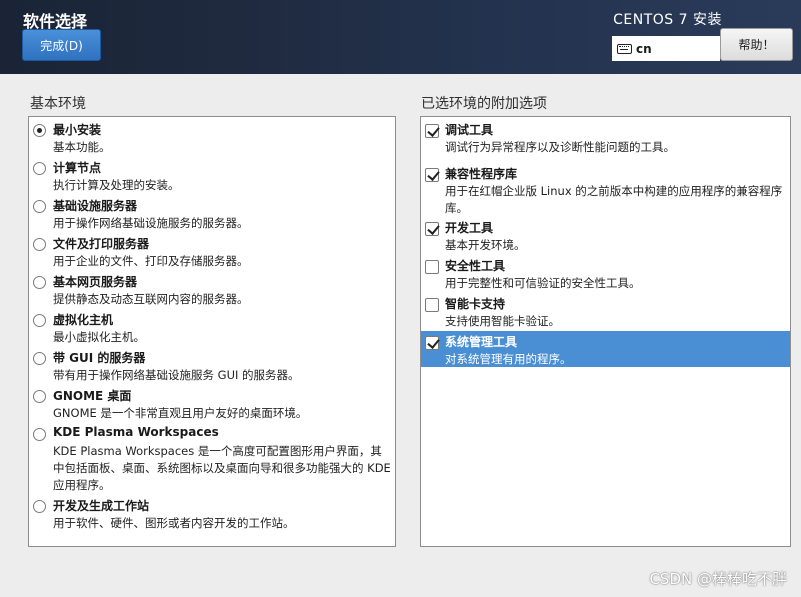 The image size is (801, 597). I want to click on env-item-minimal: 最小安装 基本功能。, so click(212, 138).